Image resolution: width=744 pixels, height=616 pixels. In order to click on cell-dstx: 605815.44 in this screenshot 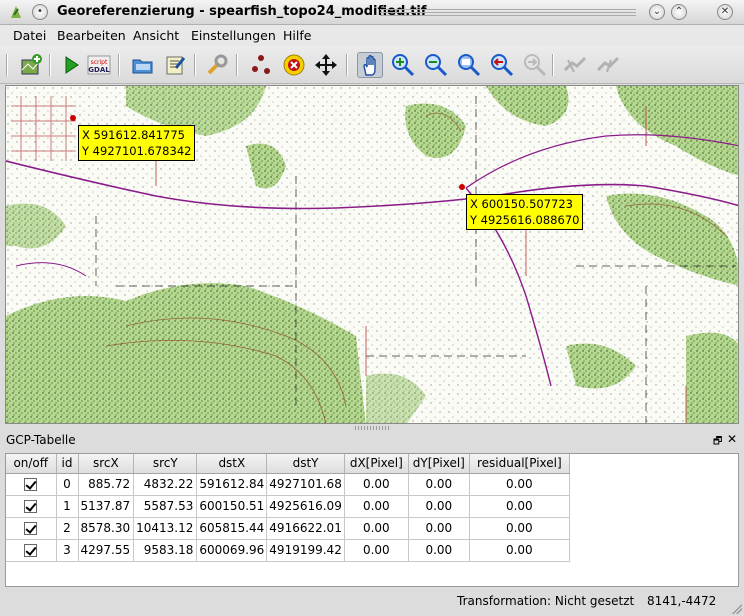, I will do `click(232, 528)`.